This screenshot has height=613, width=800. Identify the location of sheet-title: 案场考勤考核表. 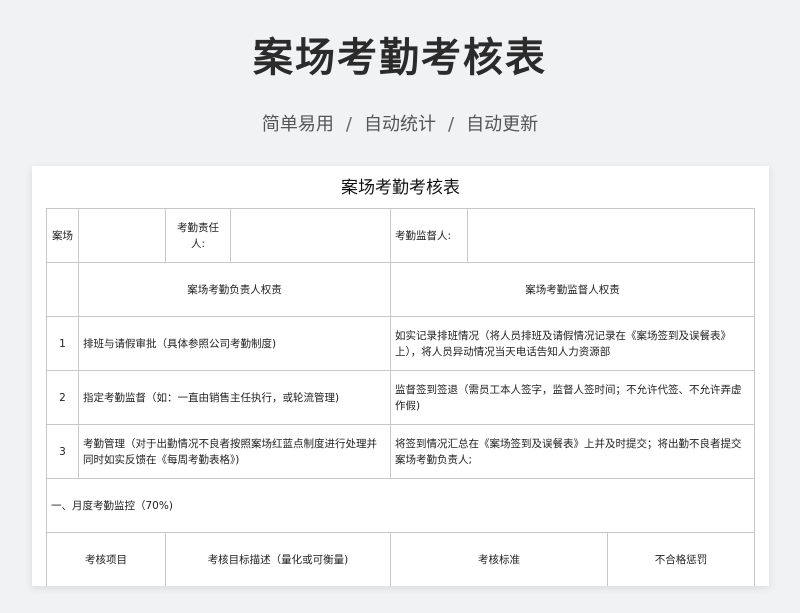
(400, 188).